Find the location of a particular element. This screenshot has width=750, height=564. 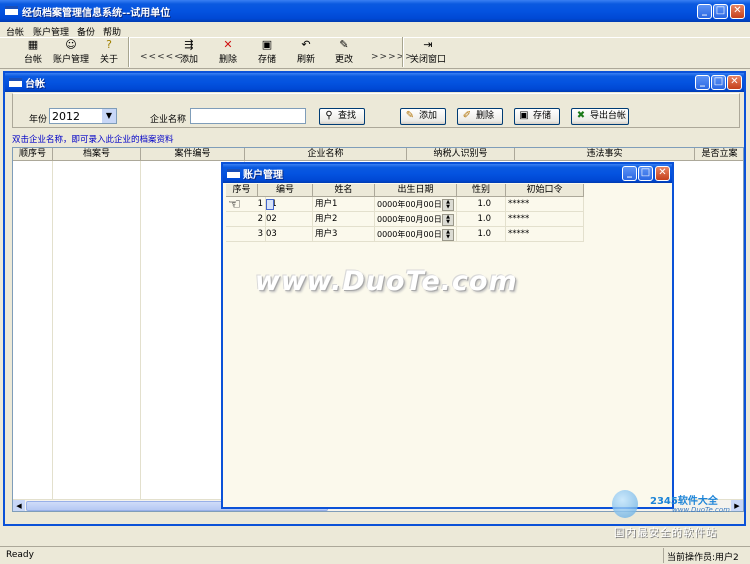

toolbar-save-button: ▣ 存储 is located at coordinates (267, 53).